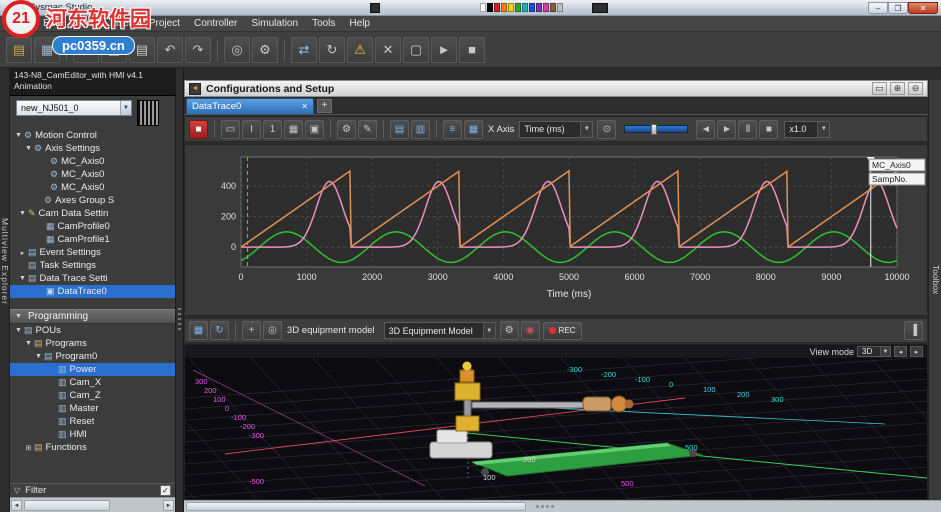  Describe the element at coordinates (148, 113) in the screenshot. I see `device-compare-button` at that location.